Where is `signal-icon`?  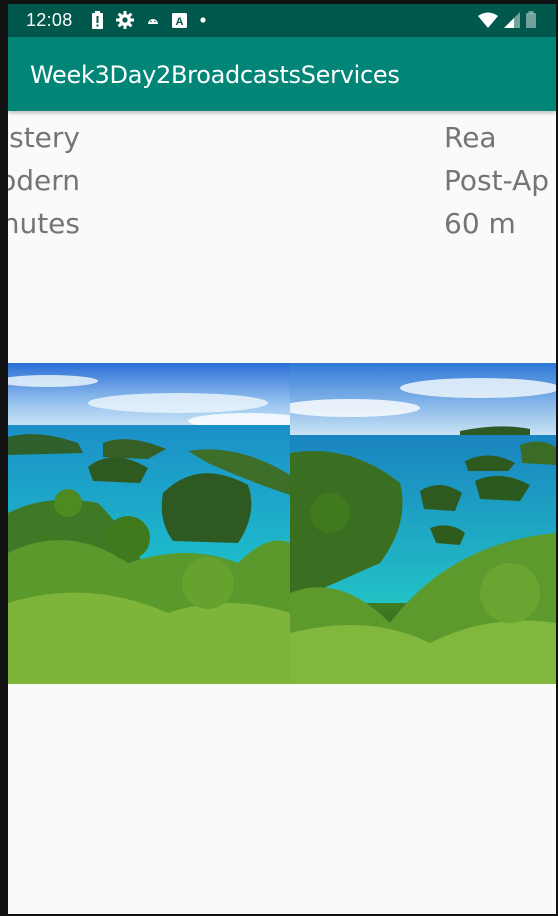
signal-icon is located at coordinates (512, 19).